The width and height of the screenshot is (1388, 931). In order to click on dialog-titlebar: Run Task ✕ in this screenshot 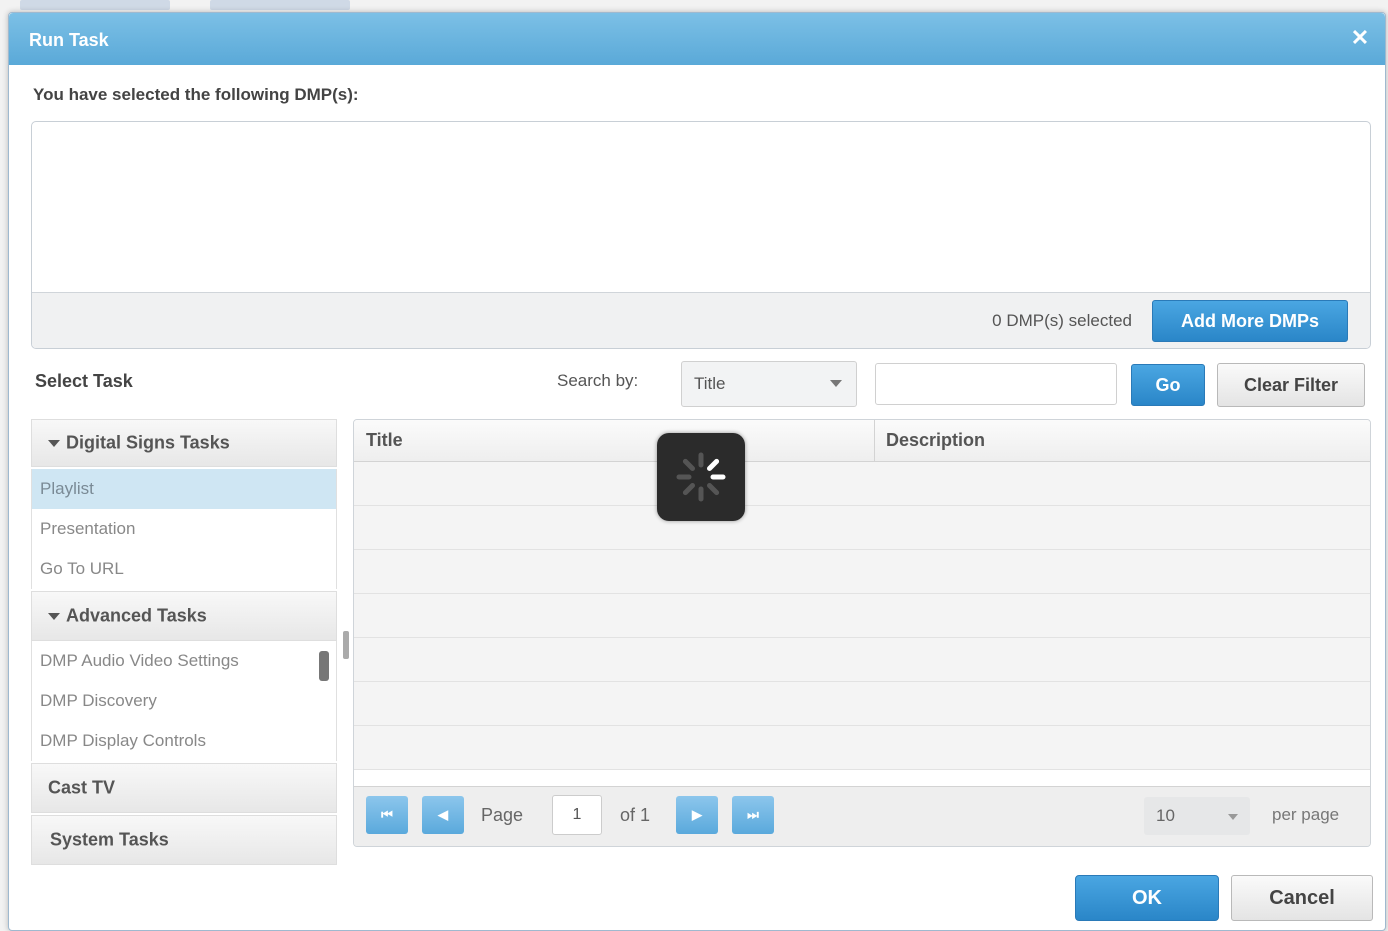, I will do `click(697, 39)`.